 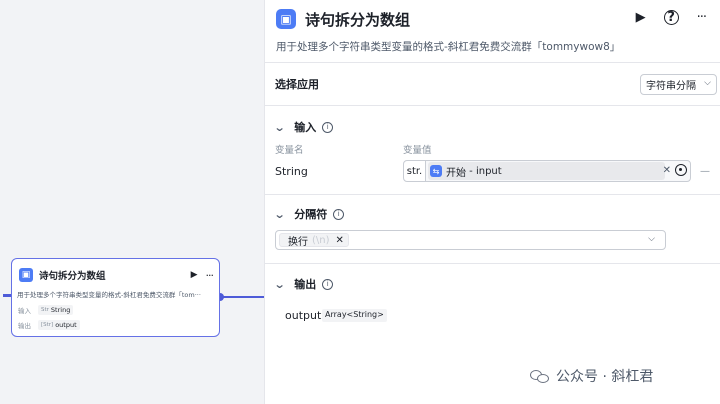 I want to click on separator-section-header: ⌄ 分隔符 i, so click(x=309, y=214).